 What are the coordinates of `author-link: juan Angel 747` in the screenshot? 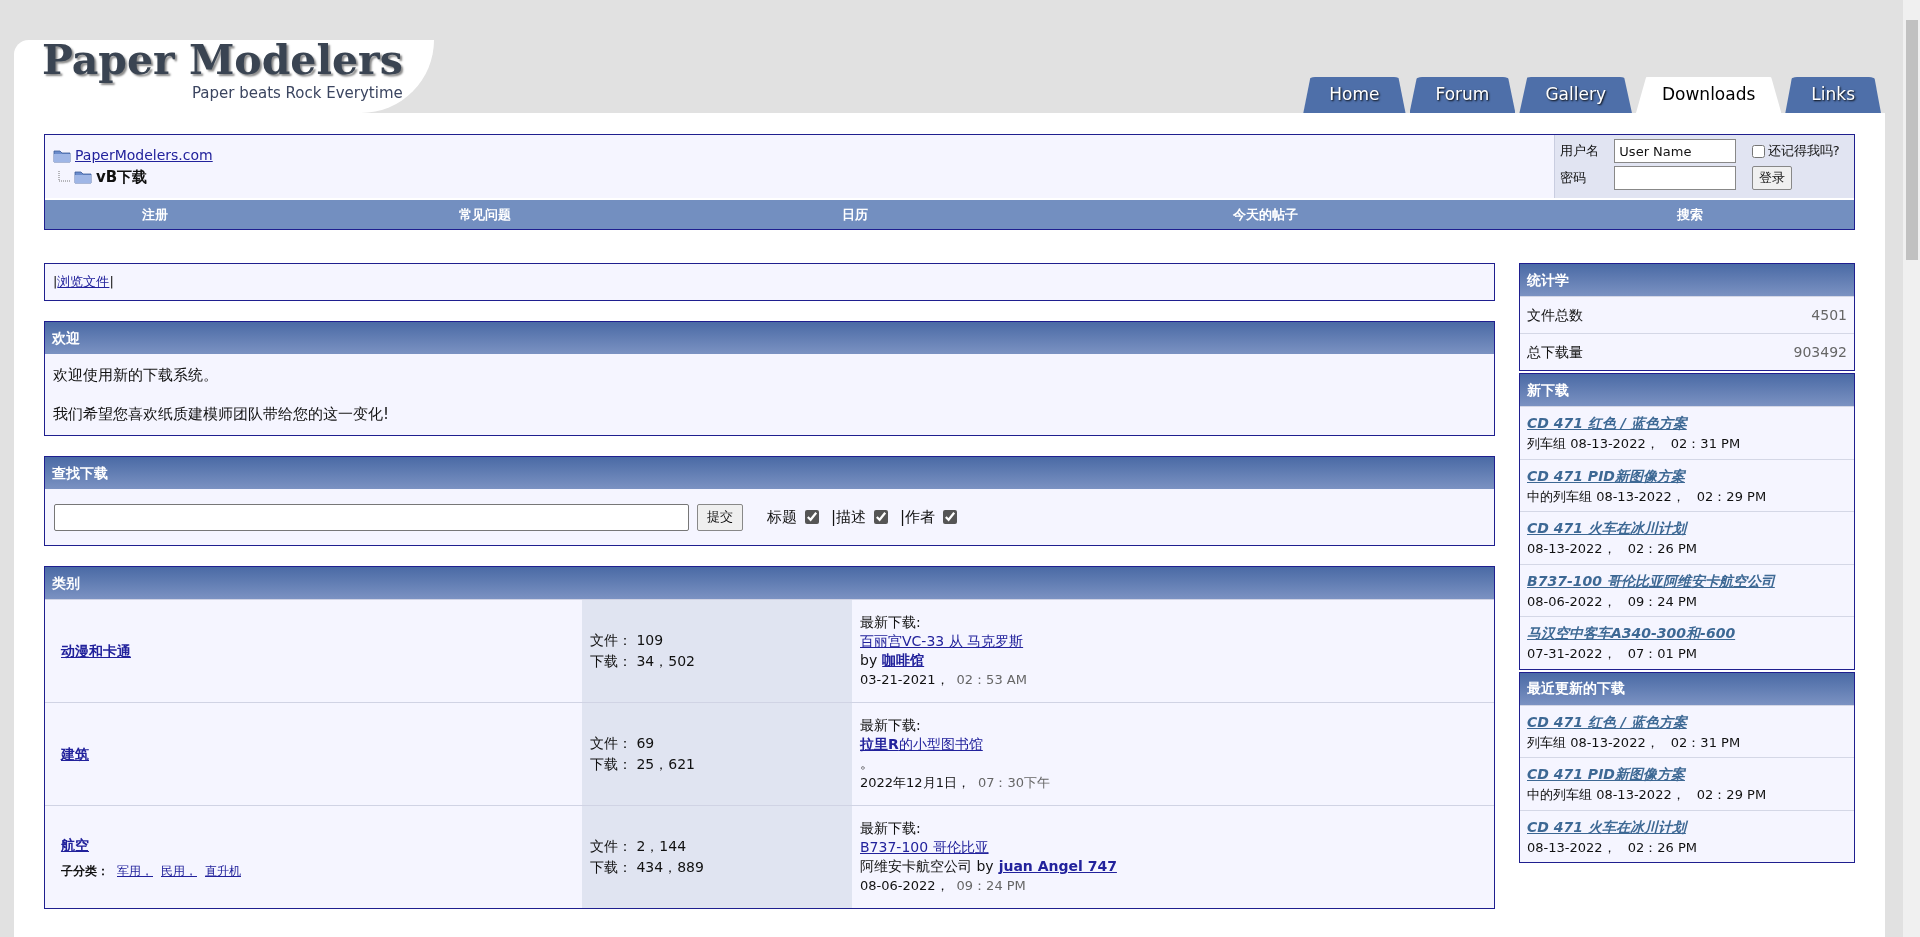 It's located at (1057, 866).